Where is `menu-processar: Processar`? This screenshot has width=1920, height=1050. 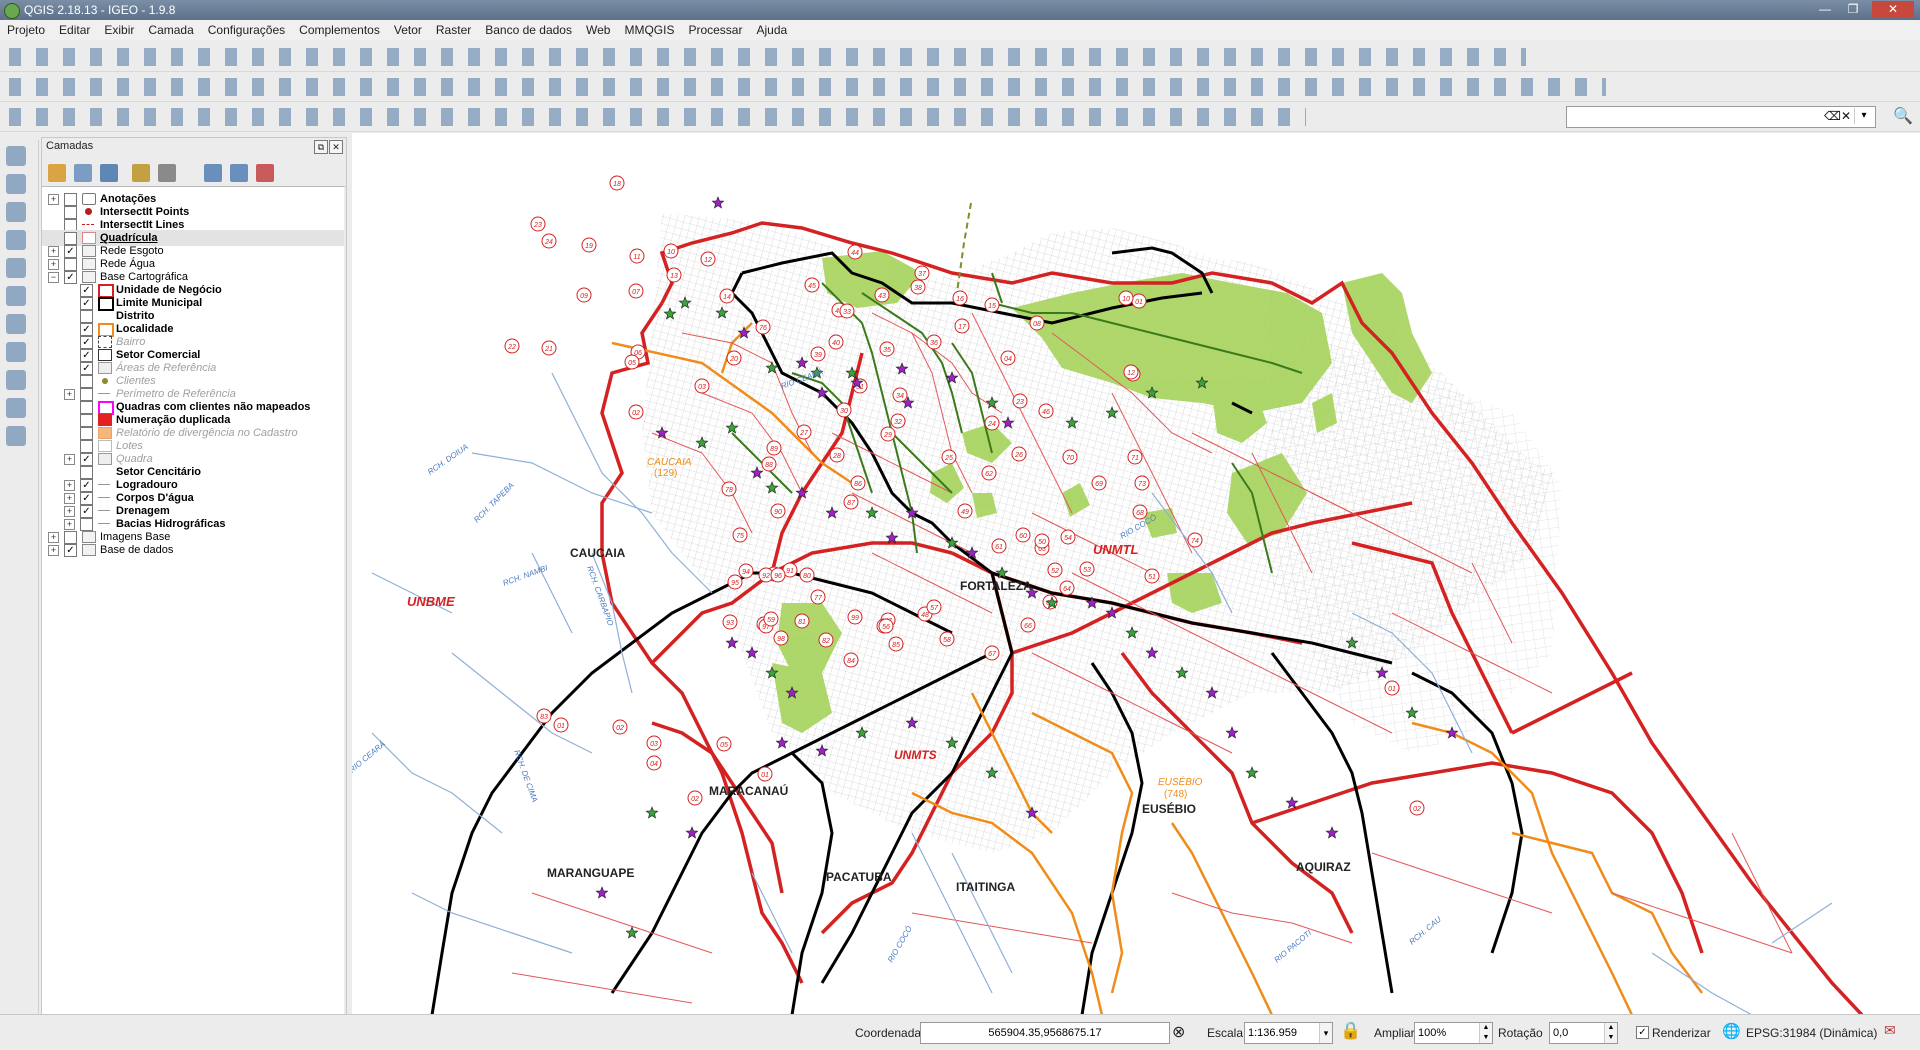
menu-processar: Processar is located at coordinates (715, 30).